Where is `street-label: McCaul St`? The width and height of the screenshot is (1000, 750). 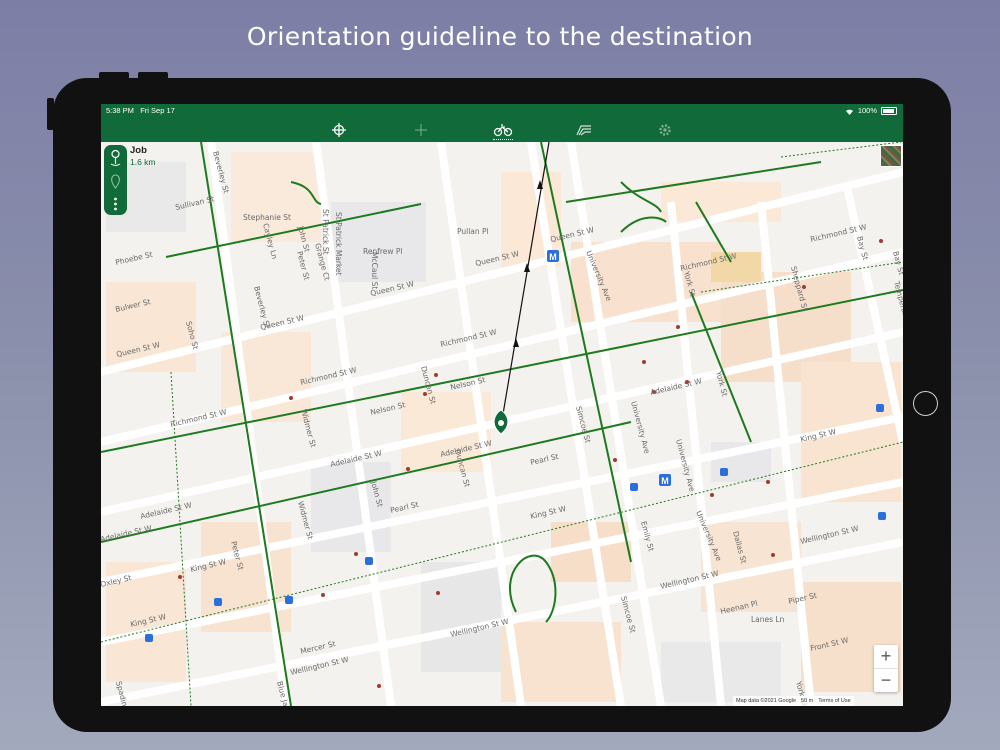
street-label: McCaul St is located at coordinates (374, 270).